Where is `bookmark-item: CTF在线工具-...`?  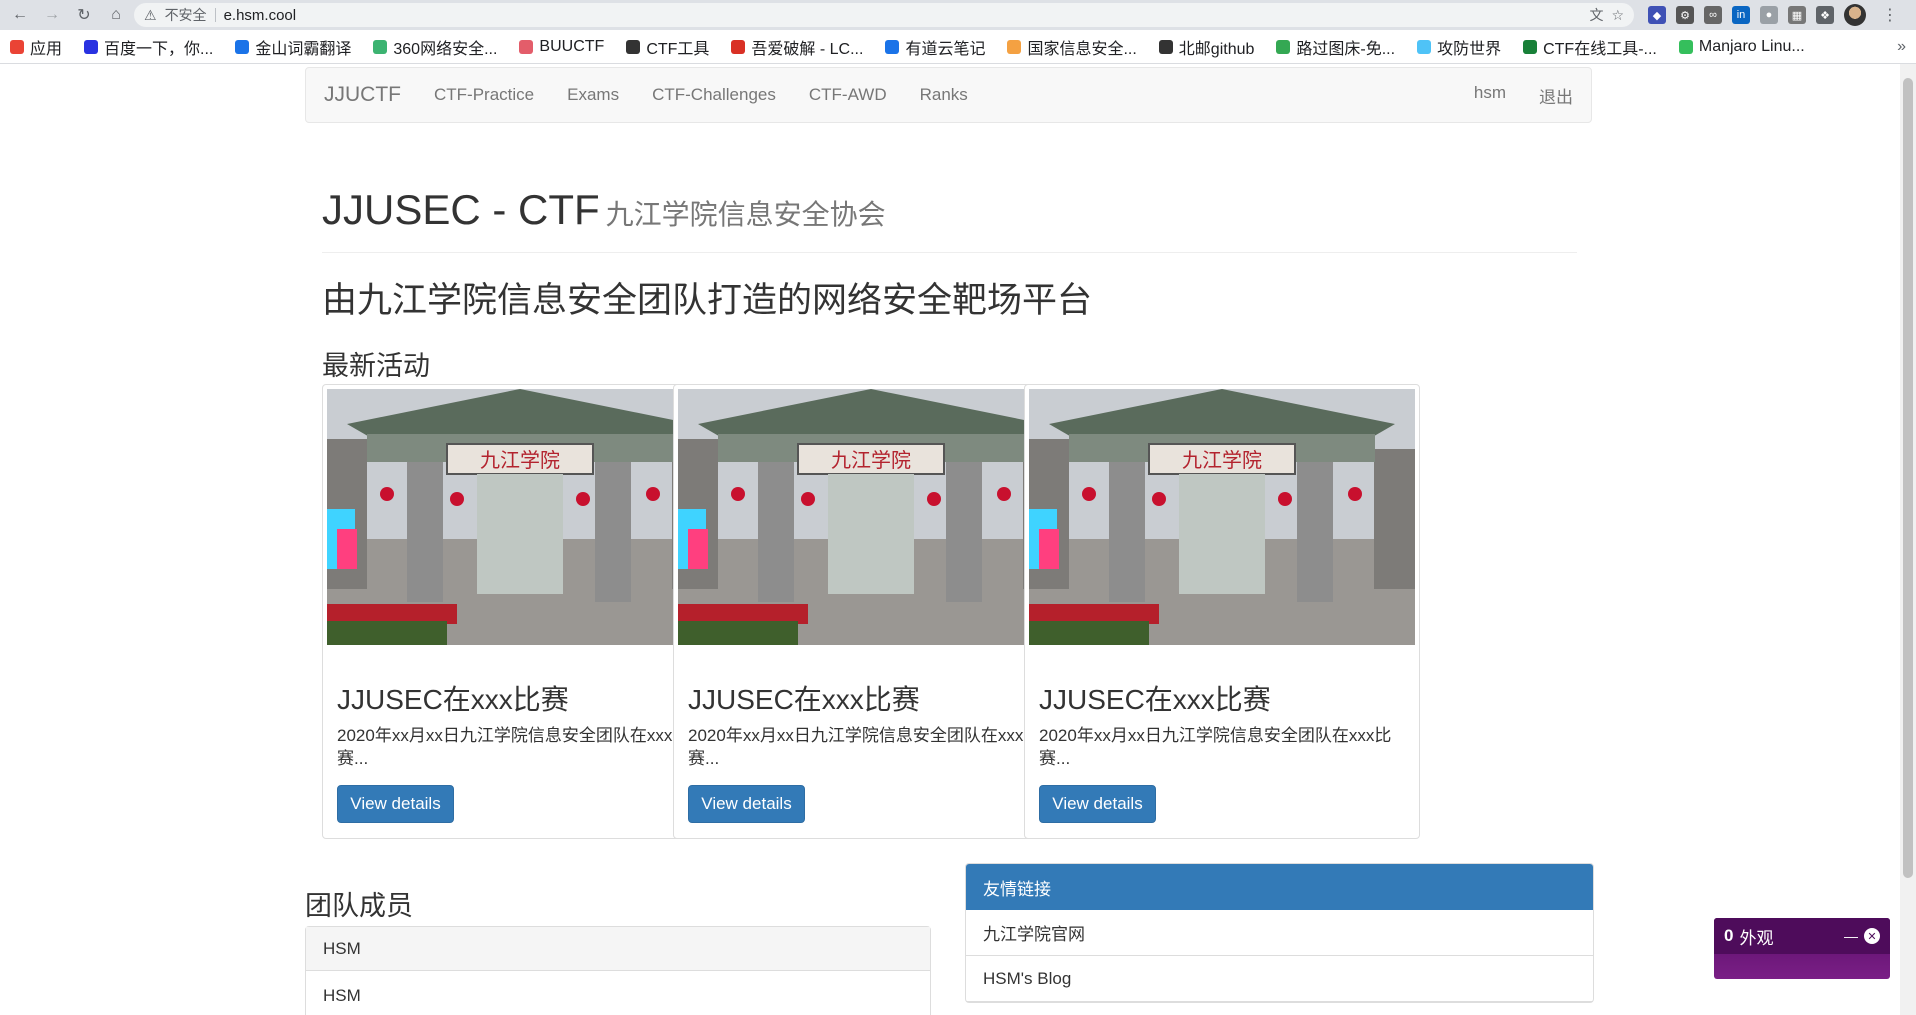
bookmark-item: CTF在线工具-... is located at coordinates (1590, 47).